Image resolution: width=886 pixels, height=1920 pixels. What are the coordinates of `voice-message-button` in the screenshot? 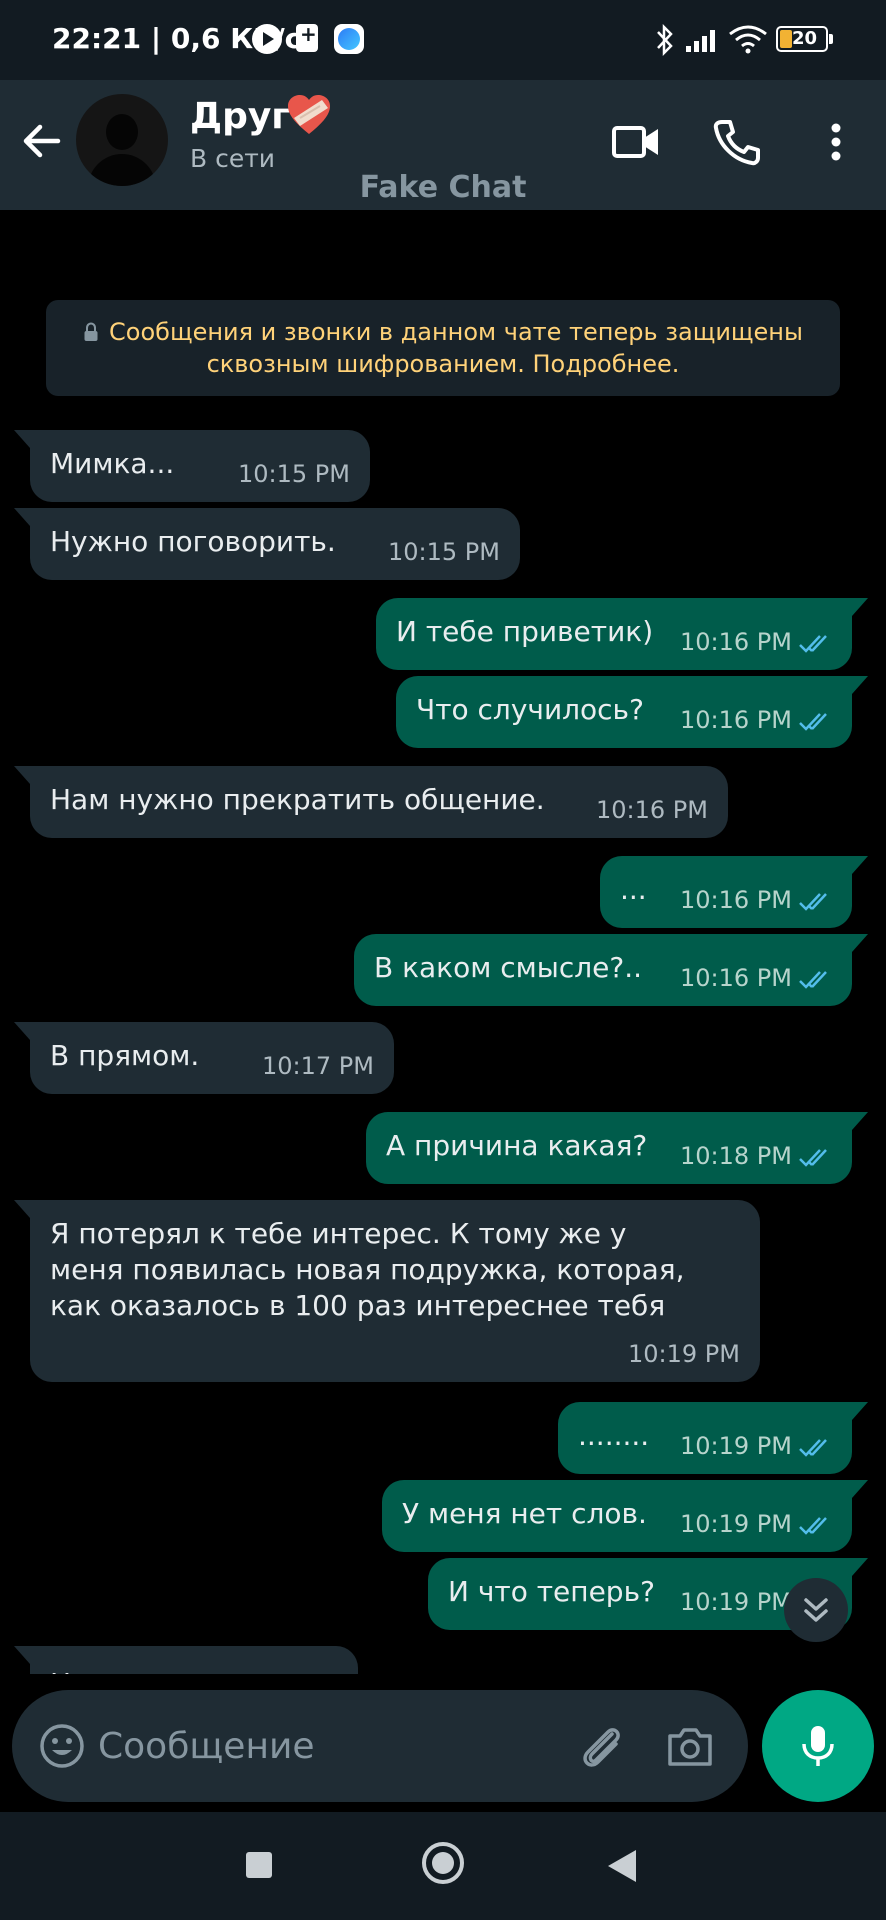 It's located at (818, 1746).